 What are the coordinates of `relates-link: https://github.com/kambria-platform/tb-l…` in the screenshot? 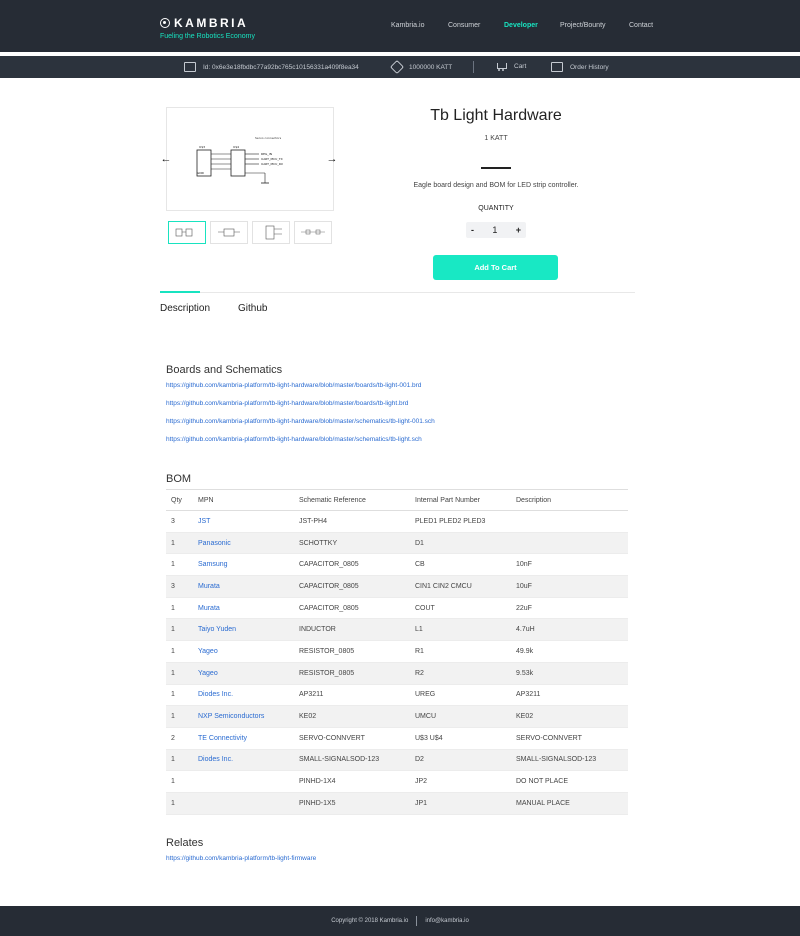 It's located at (241, 858).